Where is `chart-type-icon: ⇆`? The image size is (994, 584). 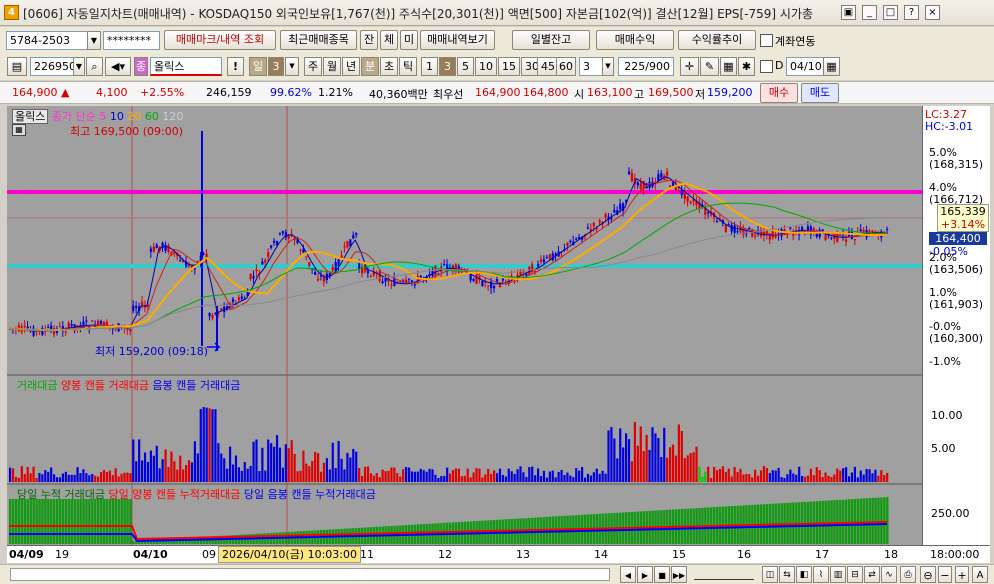
chart-type-icon: ⇆ is located at coordinates (787, 574).